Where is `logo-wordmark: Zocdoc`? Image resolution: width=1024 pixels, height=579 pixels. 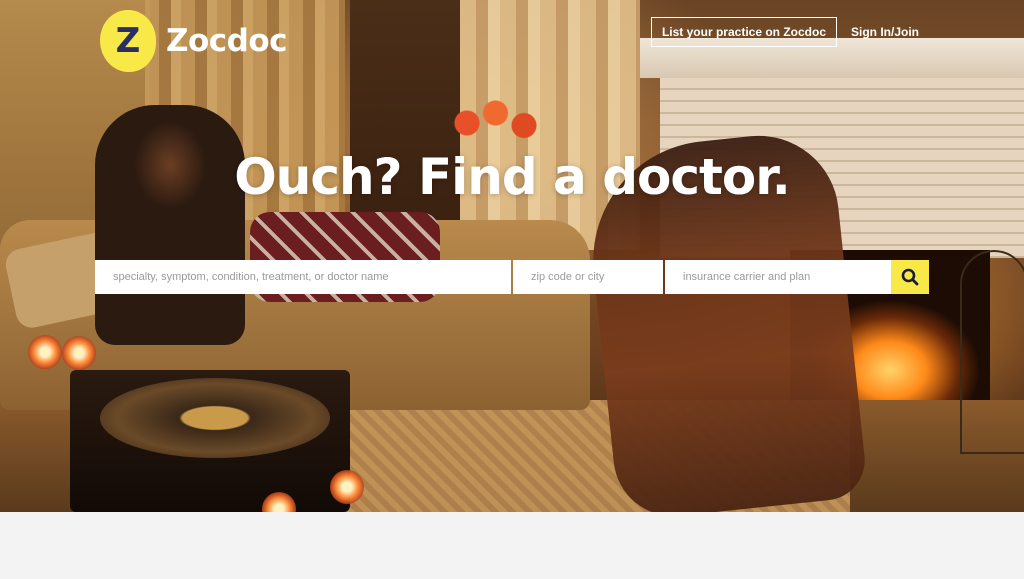
logo-wordmark: Zocdoc is located at coordinates (227, 41).